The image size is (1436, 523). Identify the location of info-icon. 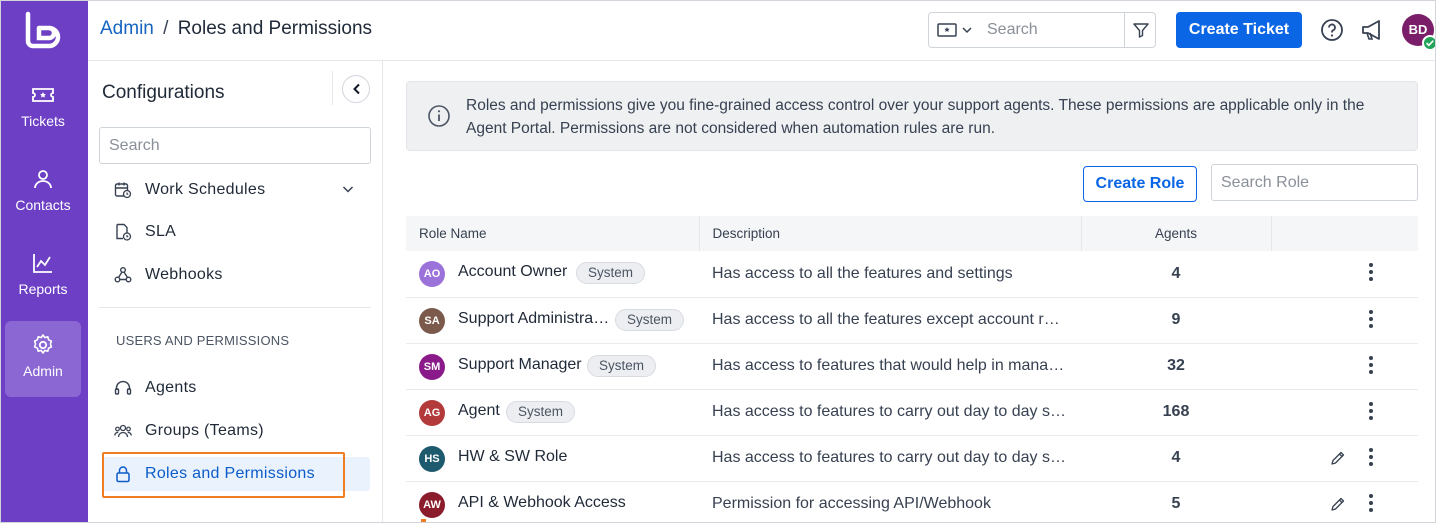
(439, 116).